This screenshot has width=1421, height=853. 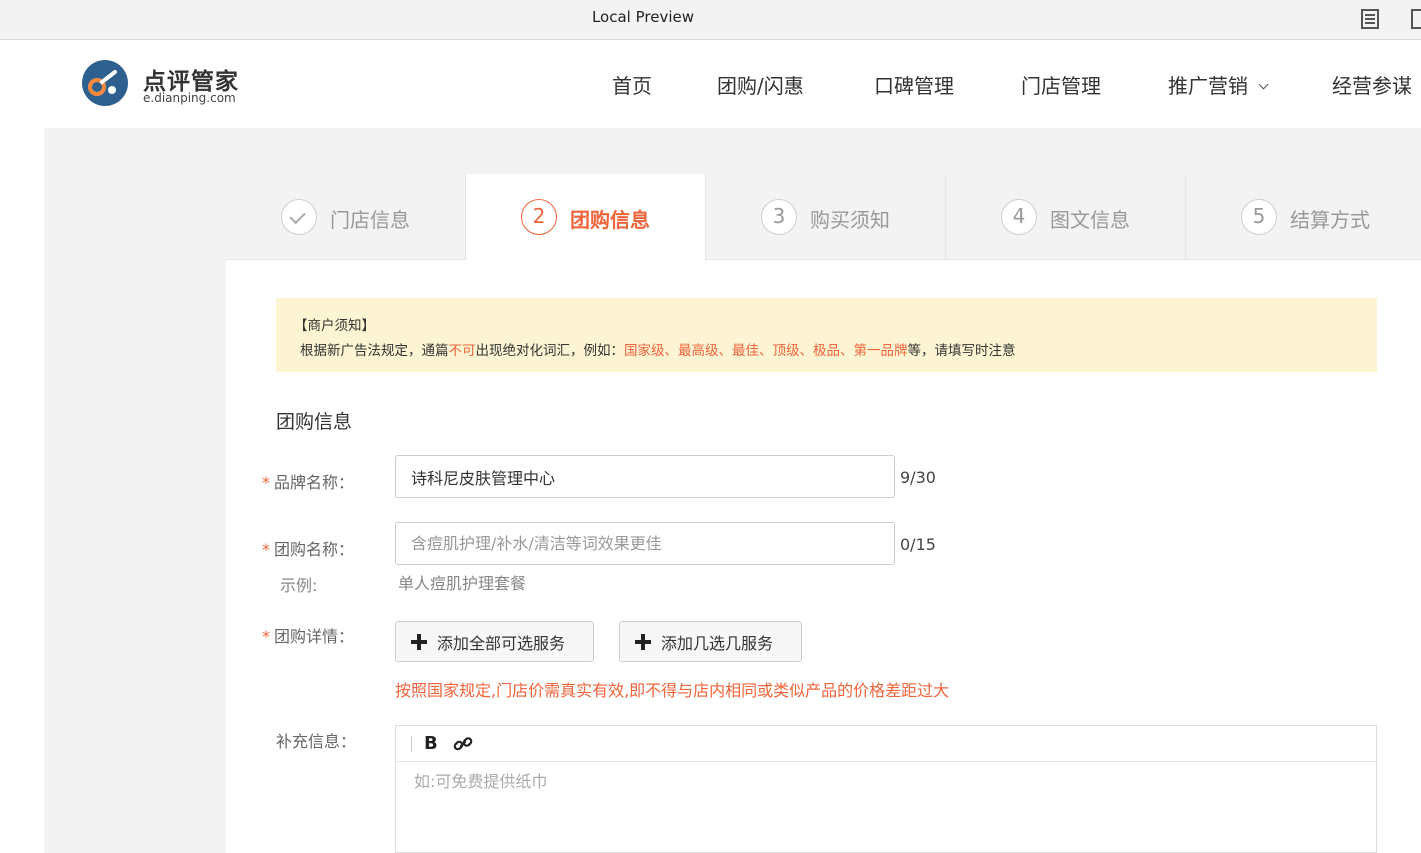 What do you see at coordinates (105, 83) in the screenshot?
I see `dianping-logo-icon` at bounding box center [105, 83].